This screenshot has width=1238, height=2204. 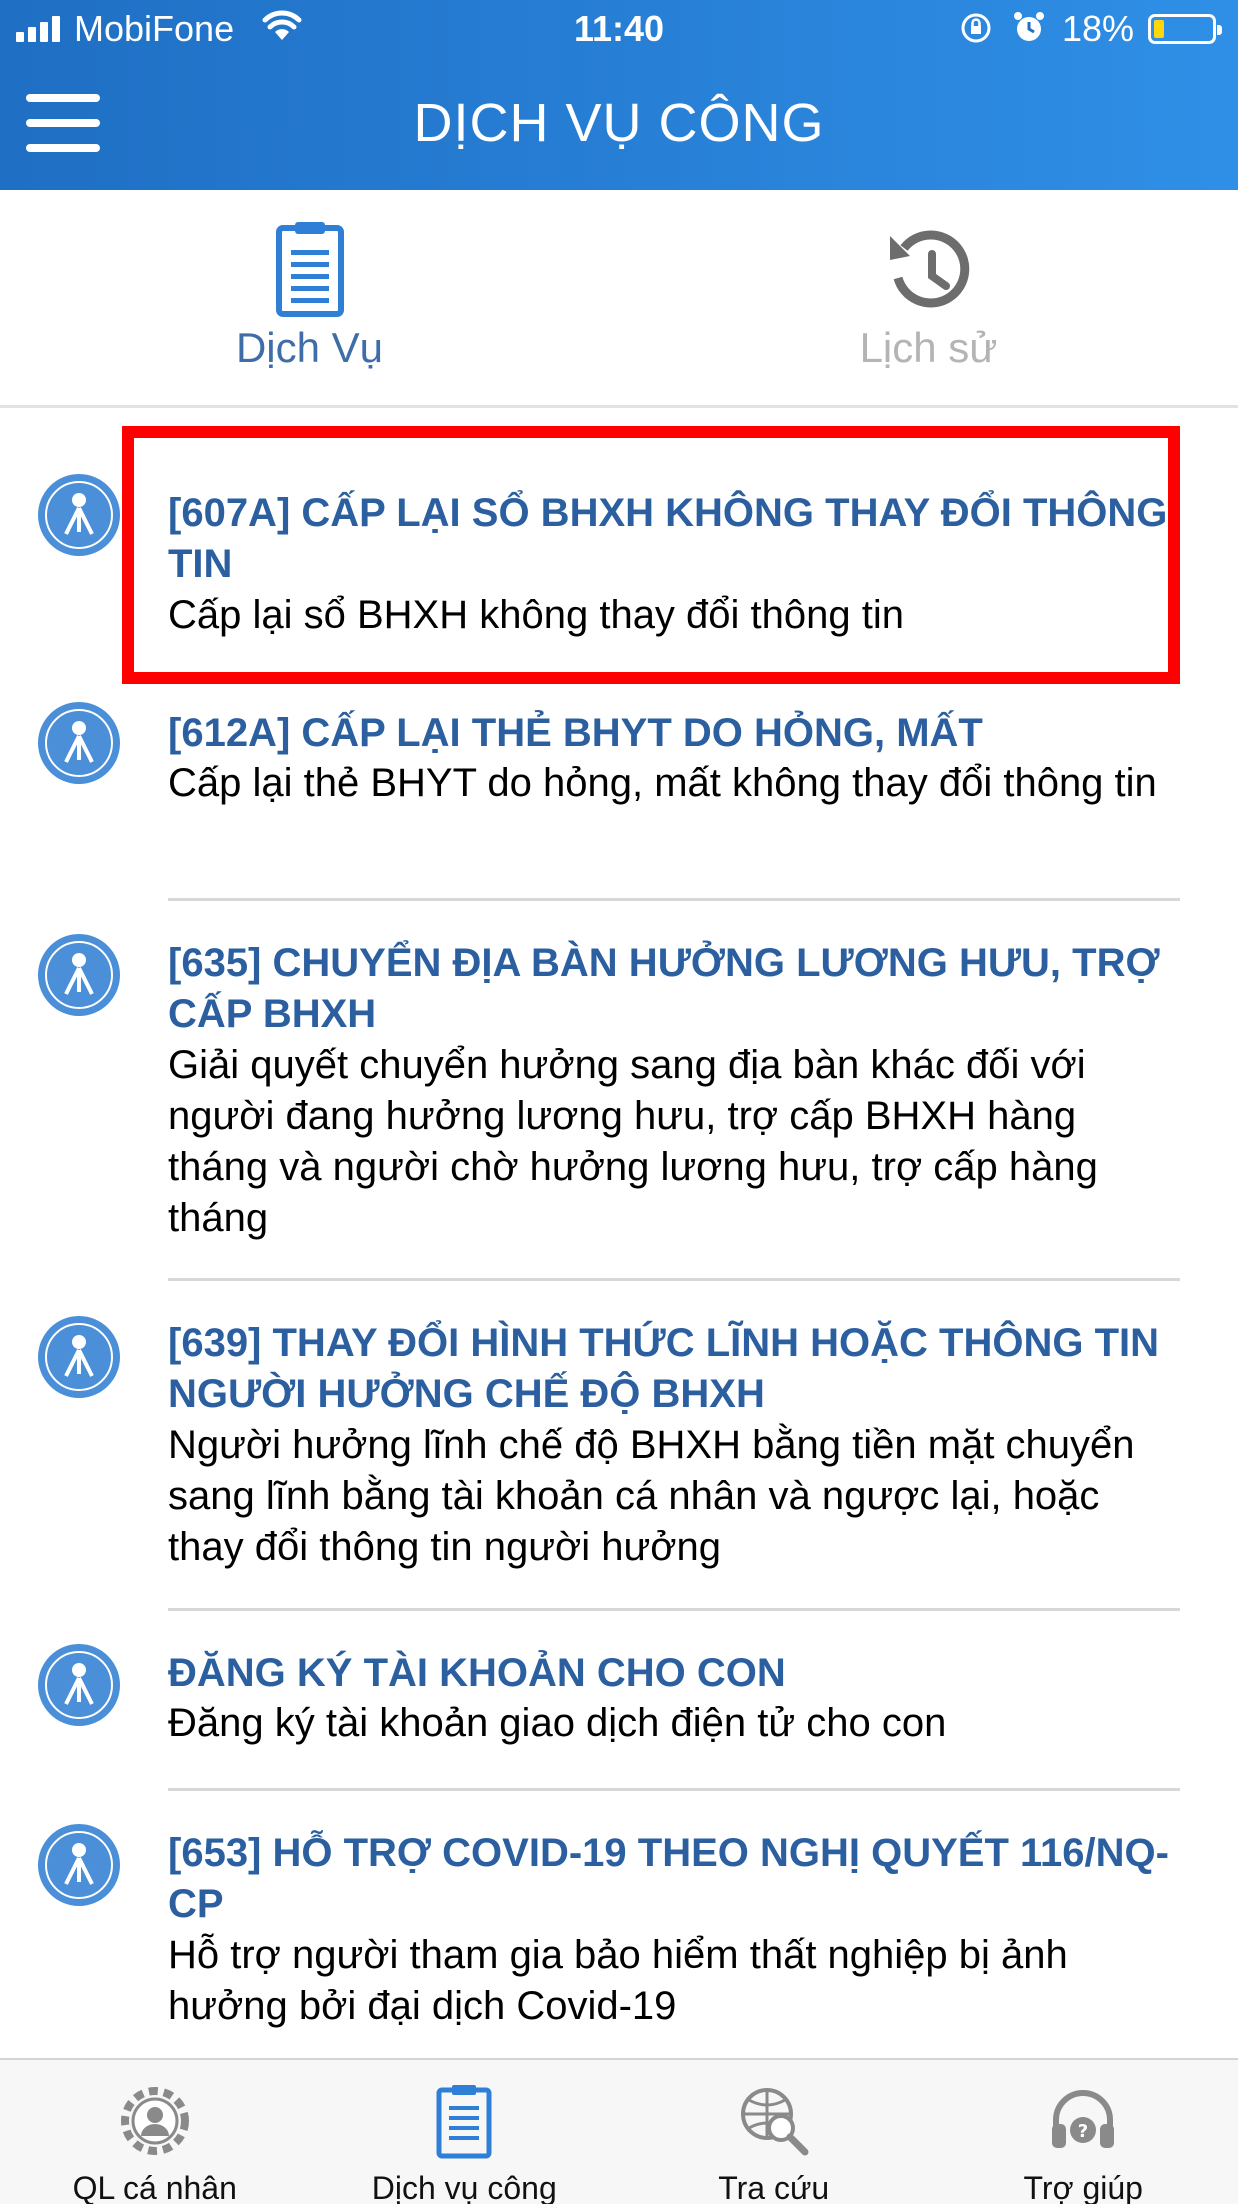 I want to click on tab-services: Dịch Vụ, so click(x=309, y=297).